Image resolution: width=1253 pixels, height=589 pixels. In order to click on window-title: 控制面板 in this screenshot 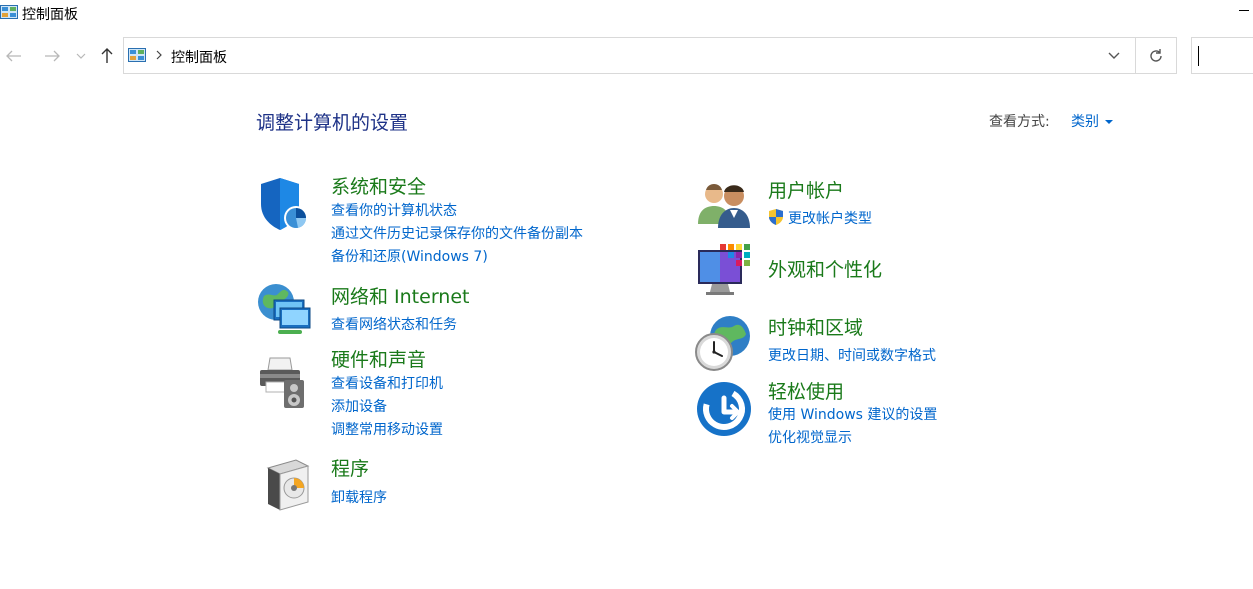, I will do `click(50, 15)`.